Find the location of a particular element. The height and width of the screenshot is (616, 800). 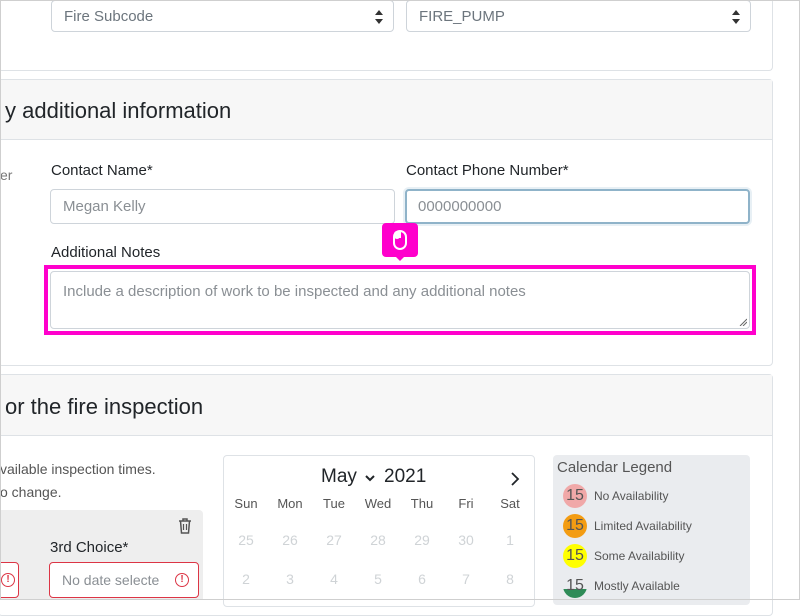

schedule-info-line1: vailable inspection times. is located at coordinates (78, 469).